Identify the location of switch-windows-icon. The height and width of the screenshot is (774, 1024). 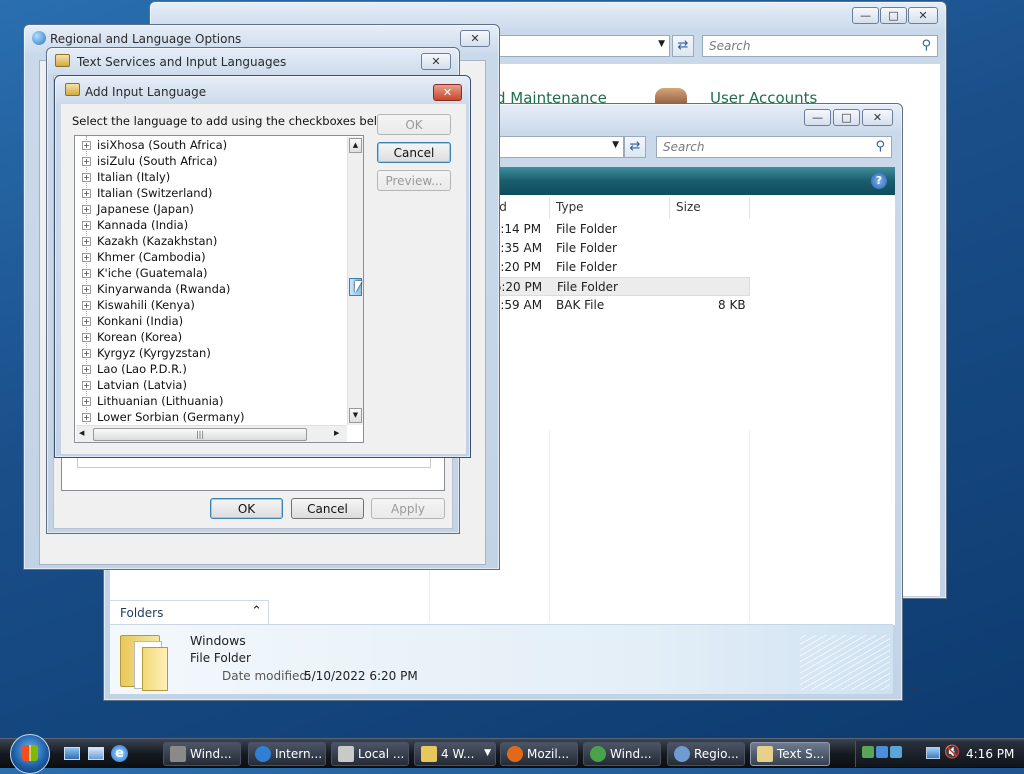
(96, 753).